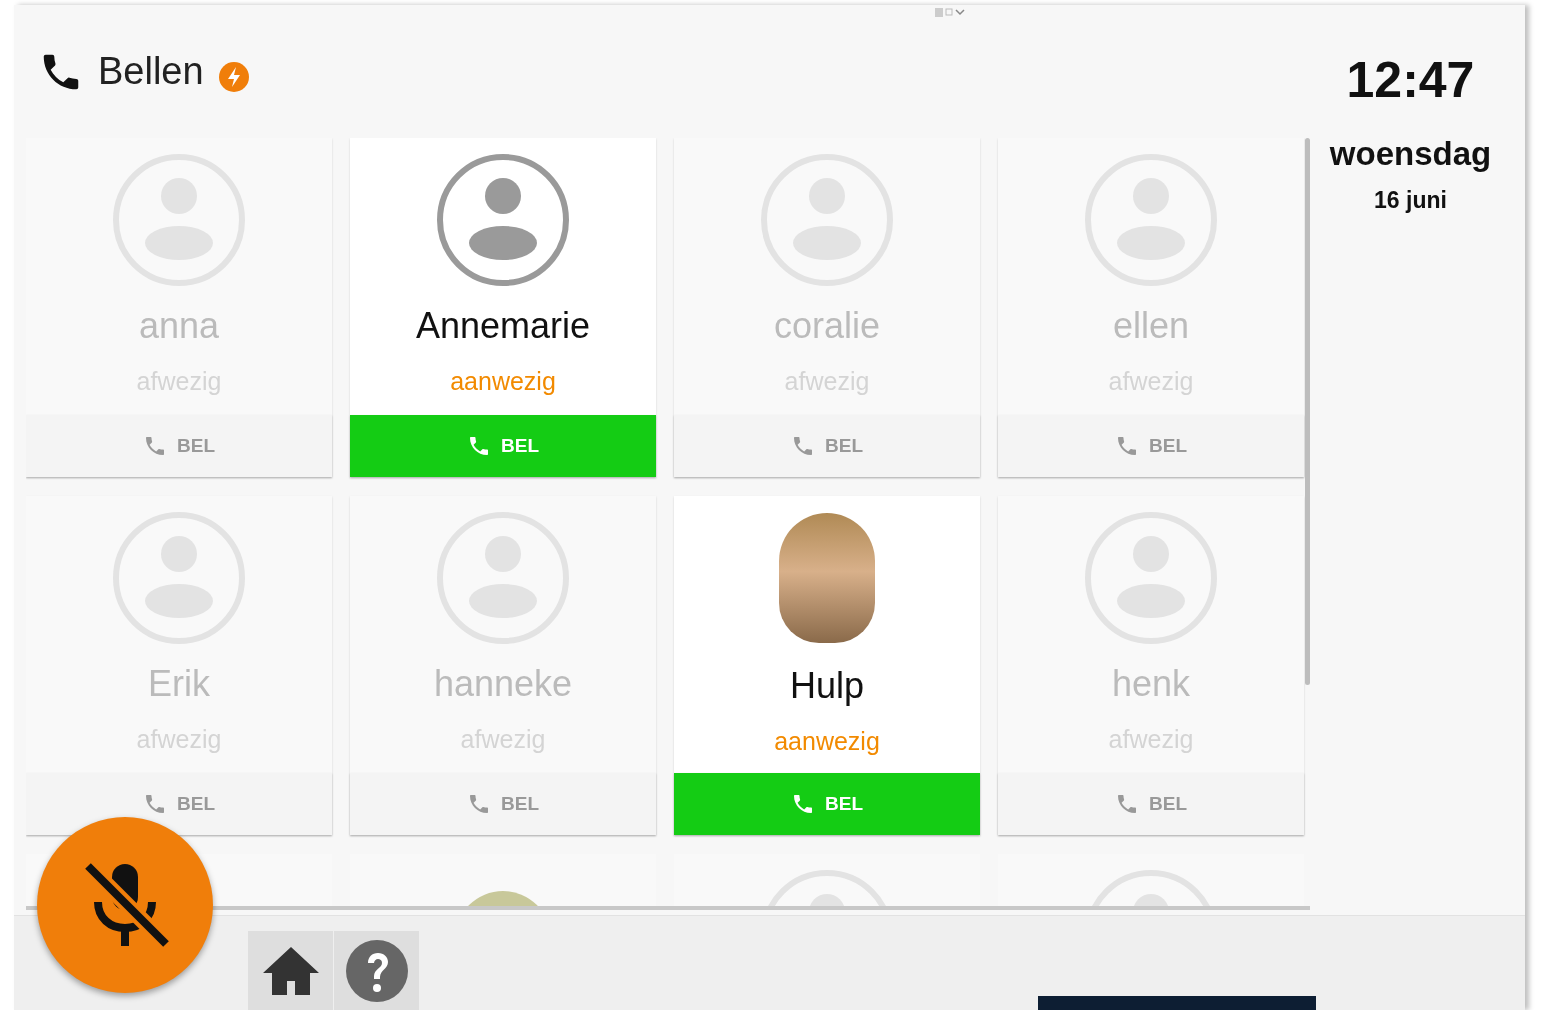 The width and height of the screenshot is (1541, 1010). I want to click on home-button, so click(290, 970).